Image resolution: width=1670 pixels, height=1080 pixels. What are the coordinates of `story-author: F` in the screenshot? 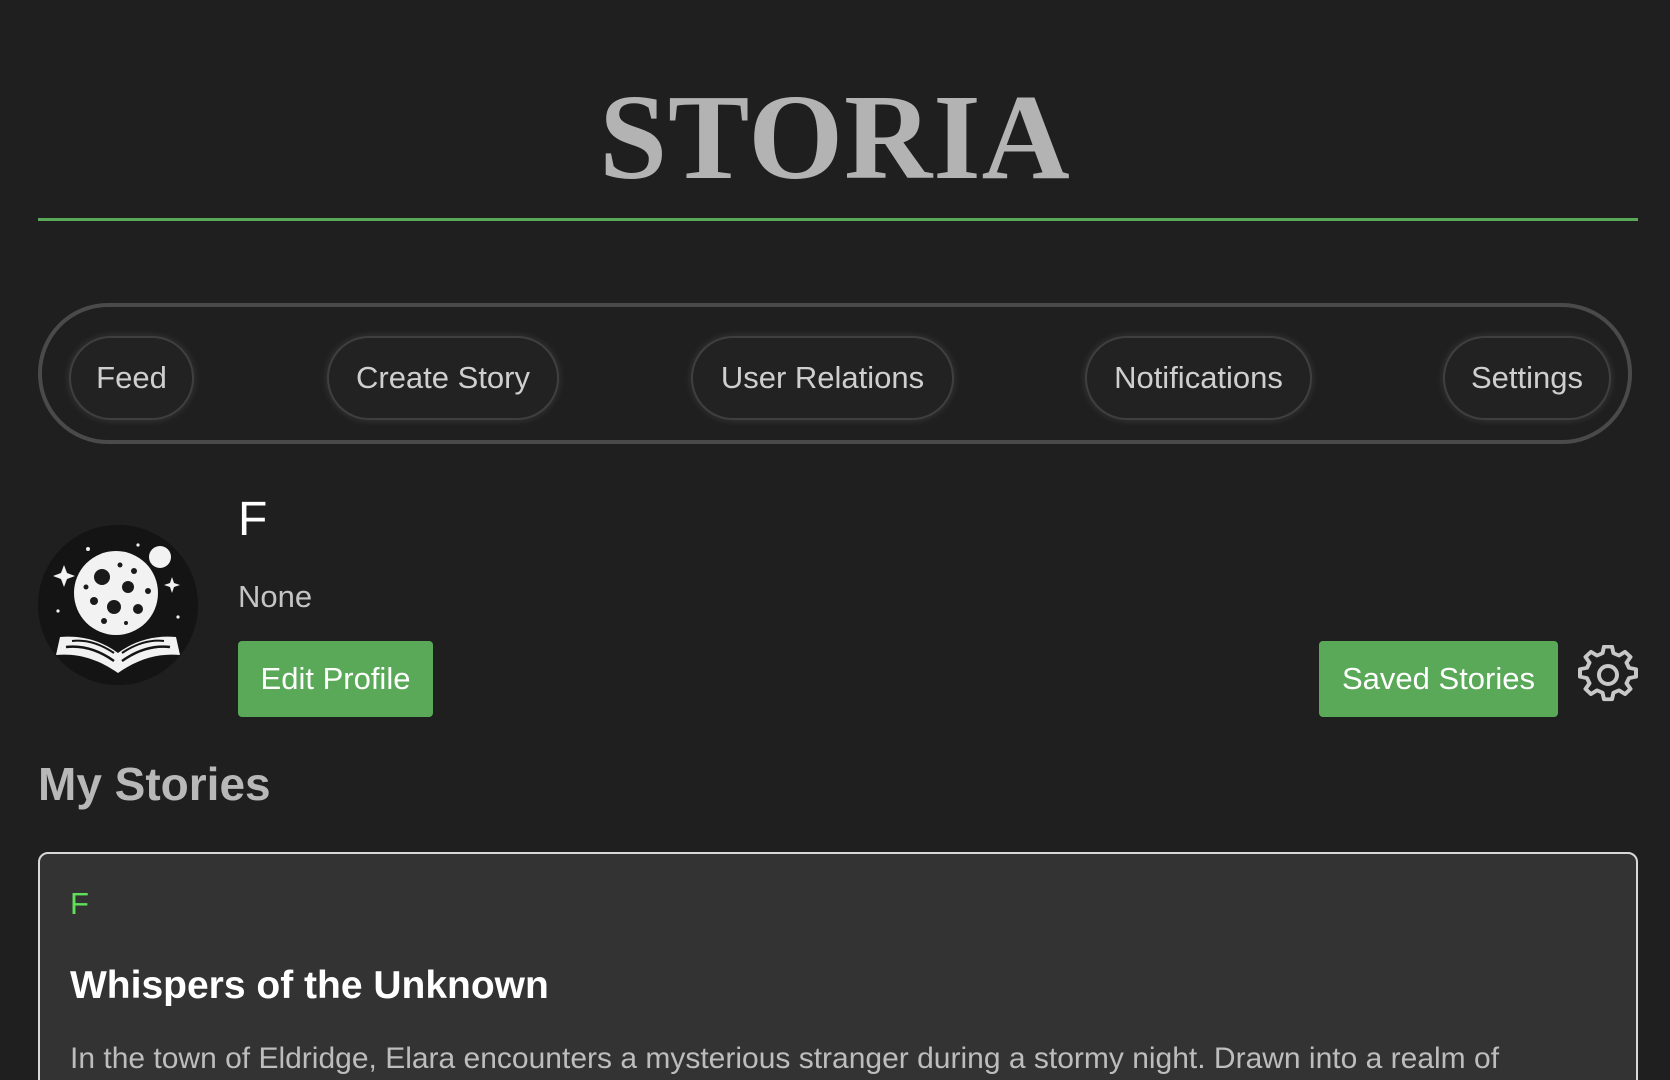 It's located at (79, 904).